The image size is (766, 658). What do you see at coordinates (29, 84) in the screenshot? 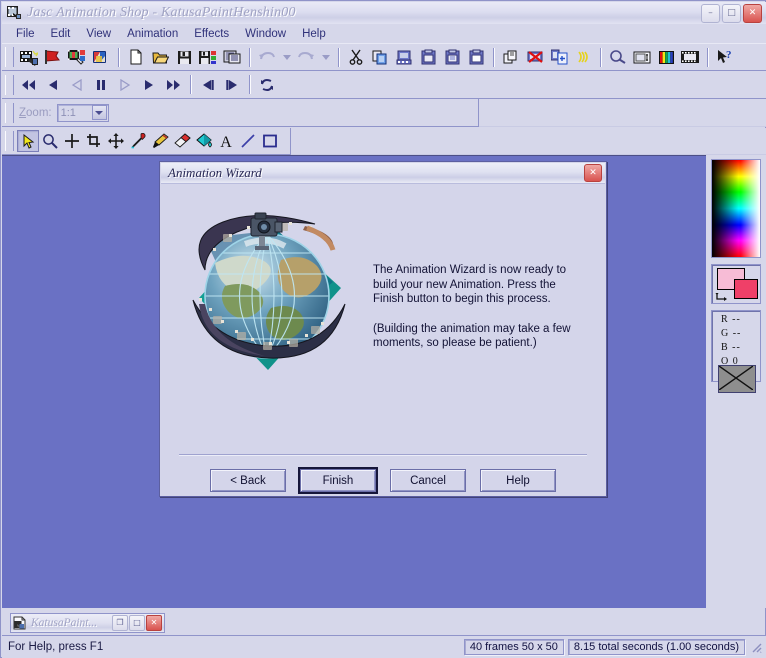
I see `first-frame-icon` at bounding box center [29, 84].